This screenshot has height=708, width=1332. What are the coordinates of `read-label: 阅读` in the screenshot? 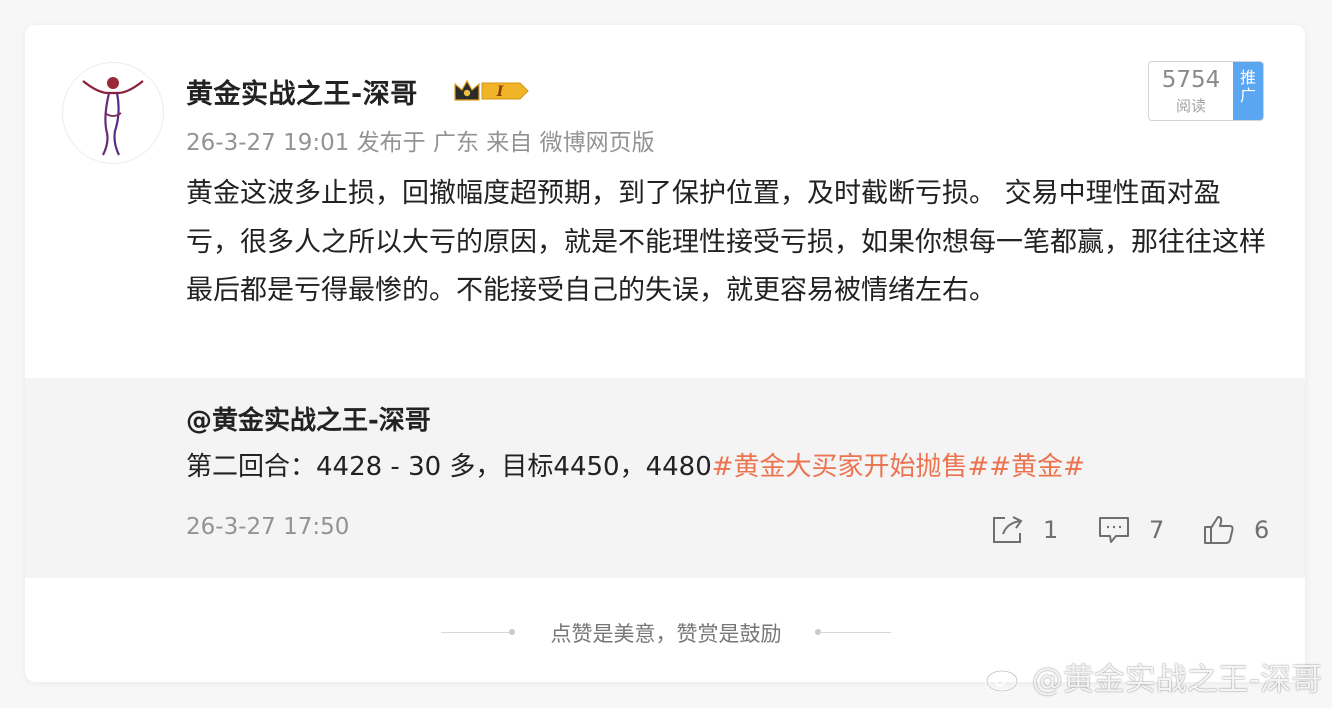 It's located at (1190, 106).